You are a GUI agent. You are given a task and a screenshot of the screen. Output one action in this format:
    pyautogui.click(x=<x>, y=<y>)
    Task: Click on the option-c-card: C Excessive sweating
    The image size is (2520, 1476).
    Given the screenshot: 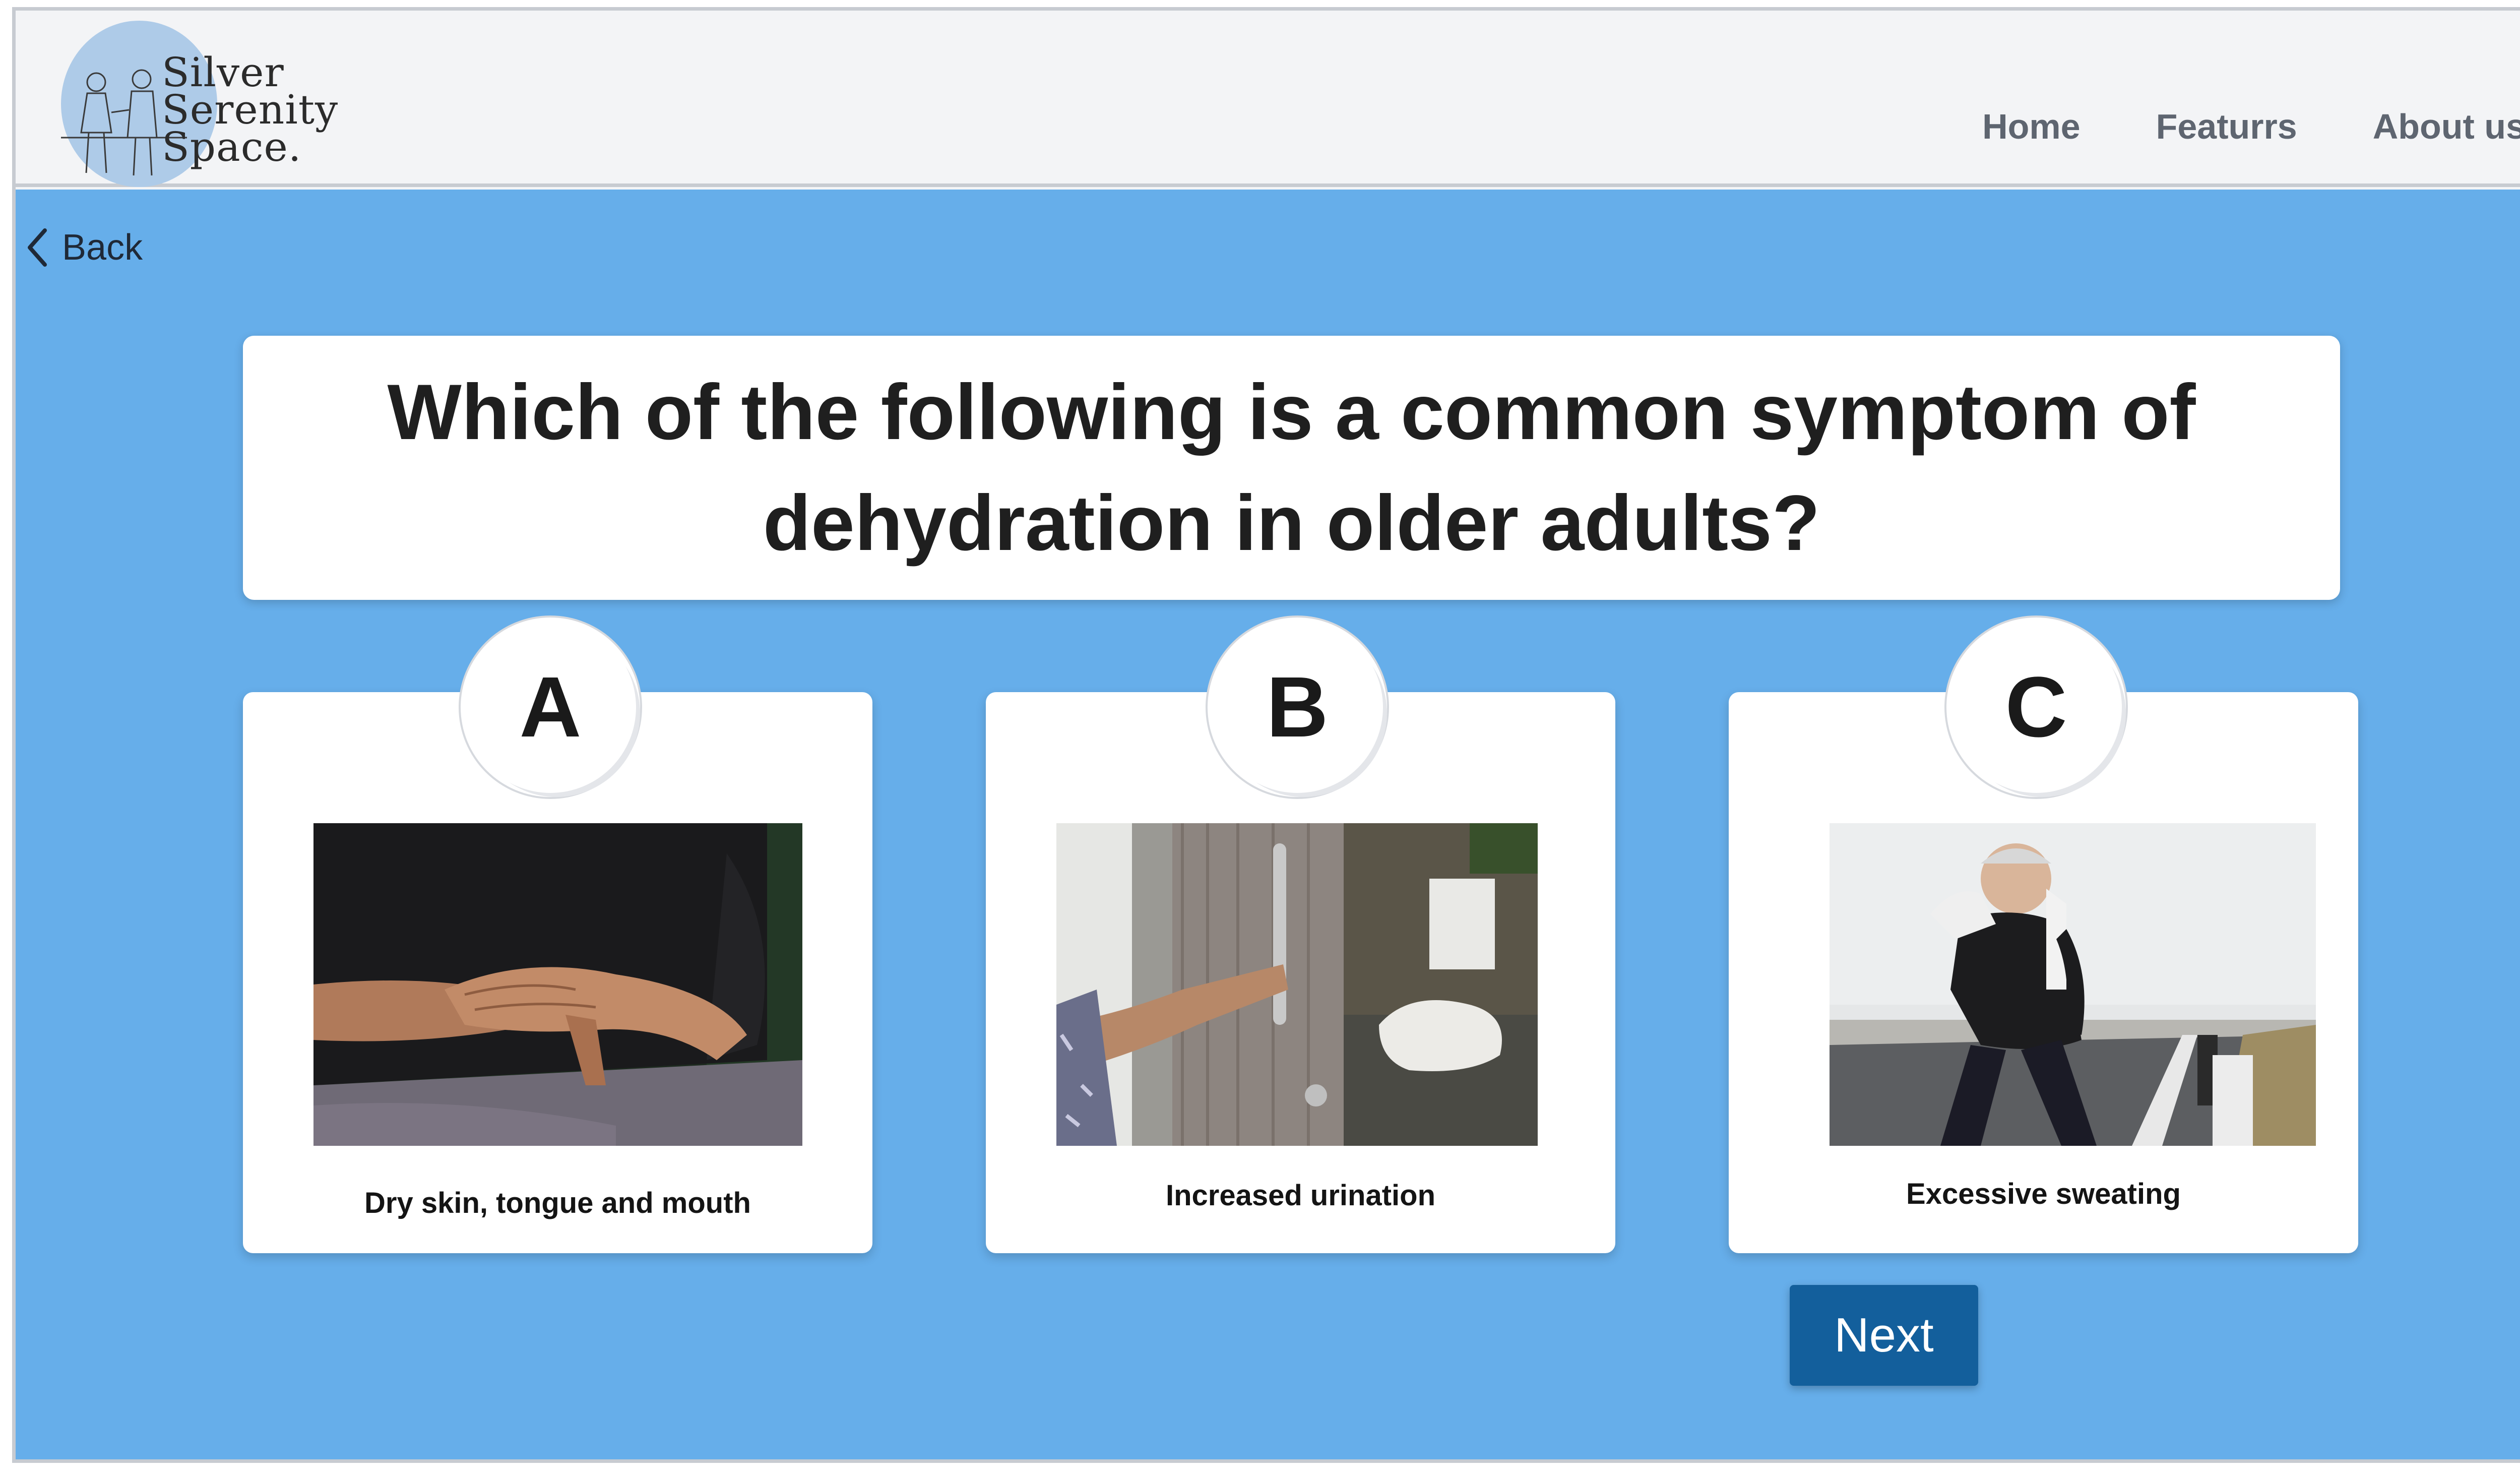 What is the action you would take?
    pyautogui.click(x=2043, y=937)
    